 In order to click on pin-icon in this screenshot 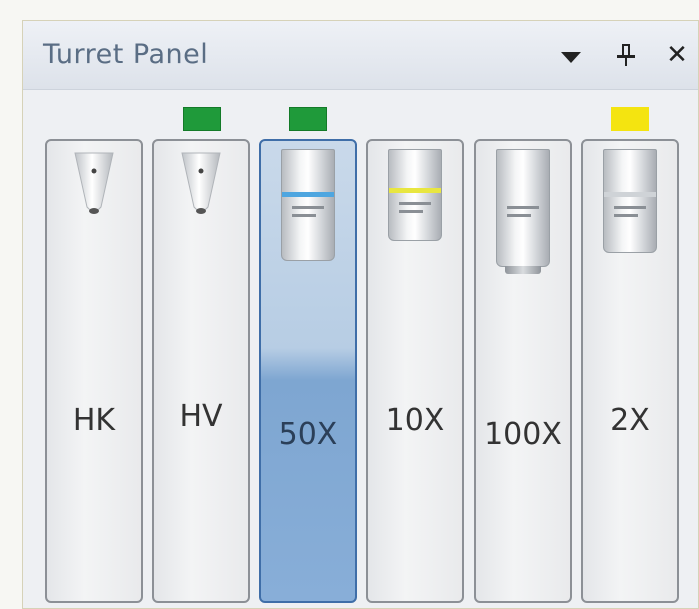, I will do `click(626, 55)`.